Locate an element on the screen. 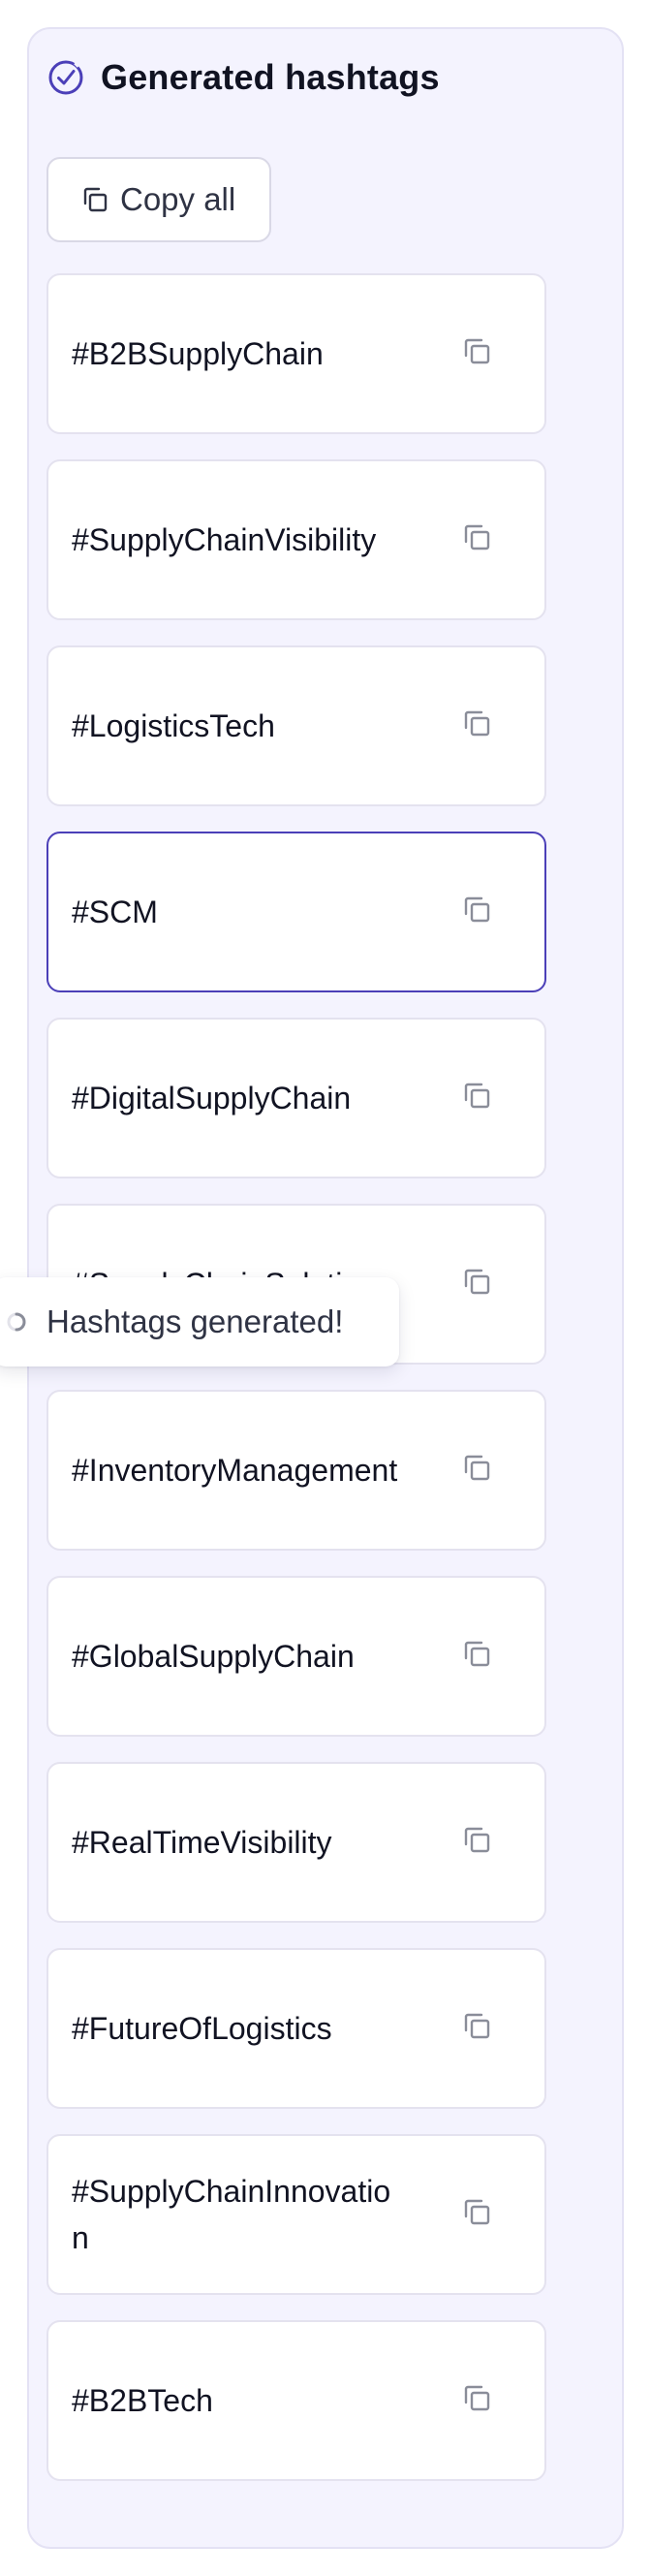 This screenshot has width=651, height=2576. hashtag-card: #SupplyChainVisibility is located at coordinates (296, 539).